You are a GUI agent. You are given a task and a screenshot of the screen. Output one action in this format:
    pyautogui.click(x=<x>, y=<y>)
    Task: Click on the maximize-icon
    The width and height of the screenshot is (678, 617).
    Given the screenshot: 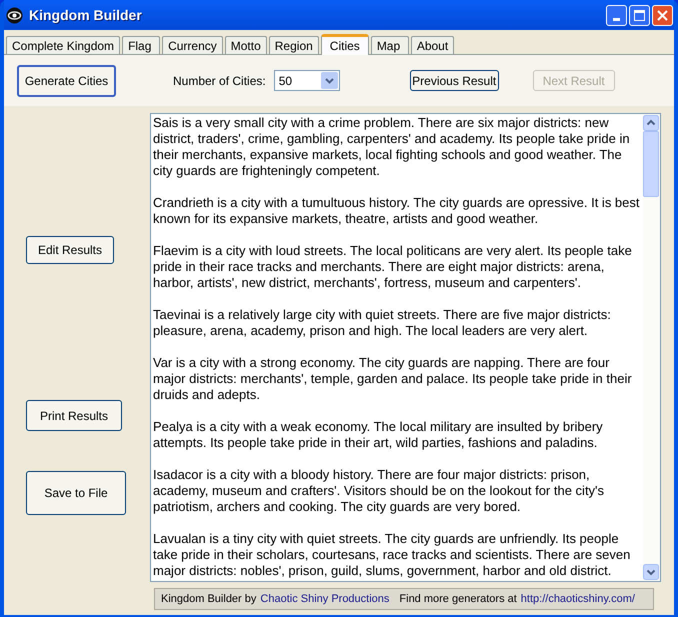 What is the action you would take?
    pyautogui.click(x=639, y=15)
    